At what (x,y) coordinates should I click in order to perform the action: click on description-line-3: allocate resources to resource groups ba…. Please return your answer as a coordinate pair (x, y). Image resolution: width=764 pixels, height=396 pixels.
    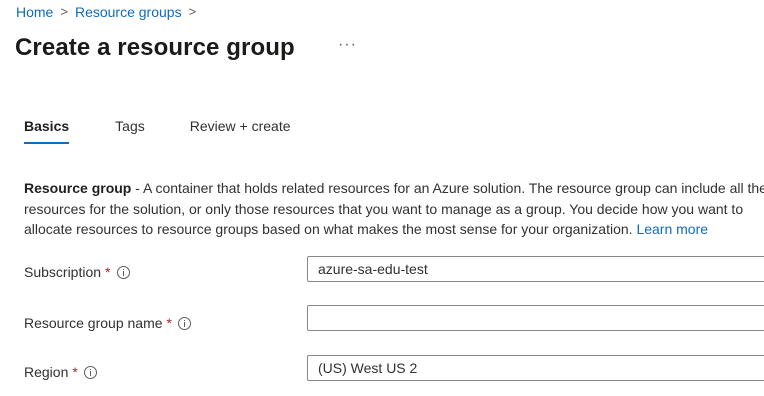
    Looking at the image, I should click on (394, 229).